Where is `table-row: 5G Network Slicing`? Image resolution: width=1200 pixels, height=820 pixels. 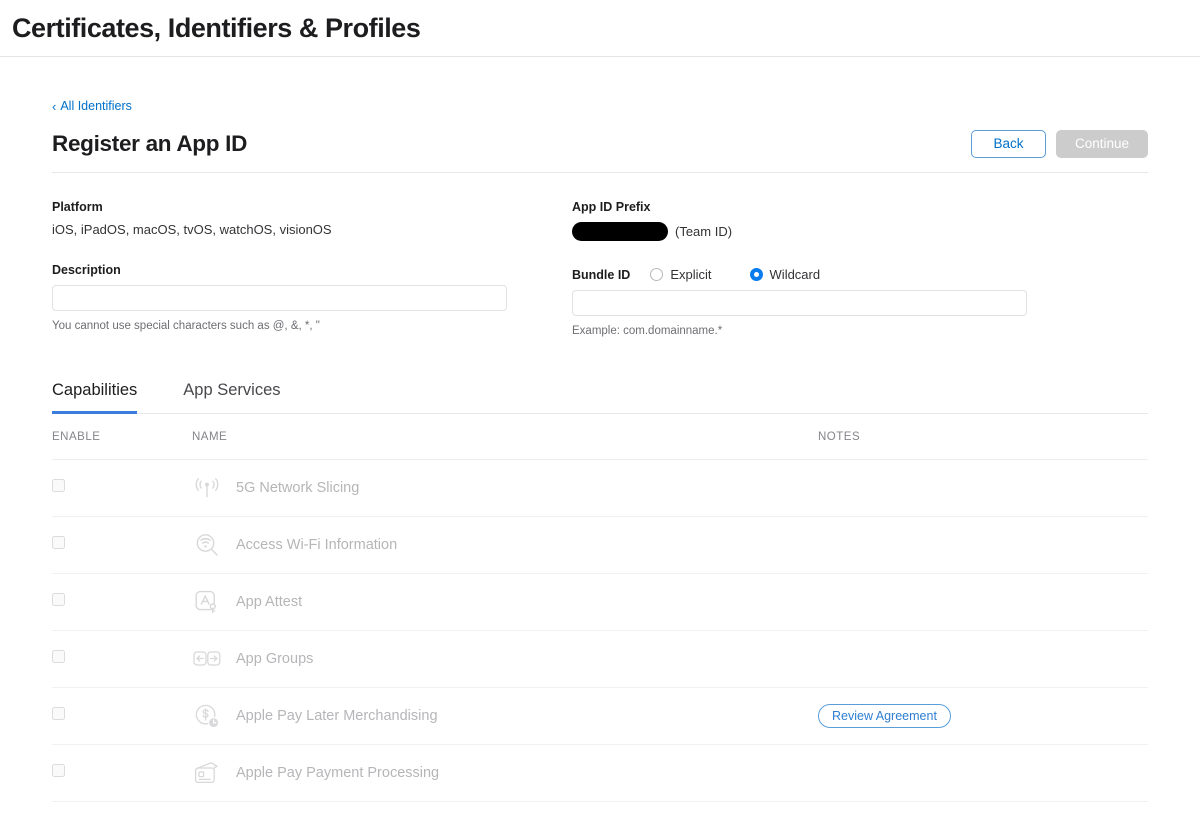 table-row: 5G Network Slicing is located at coordinates (600, 488).